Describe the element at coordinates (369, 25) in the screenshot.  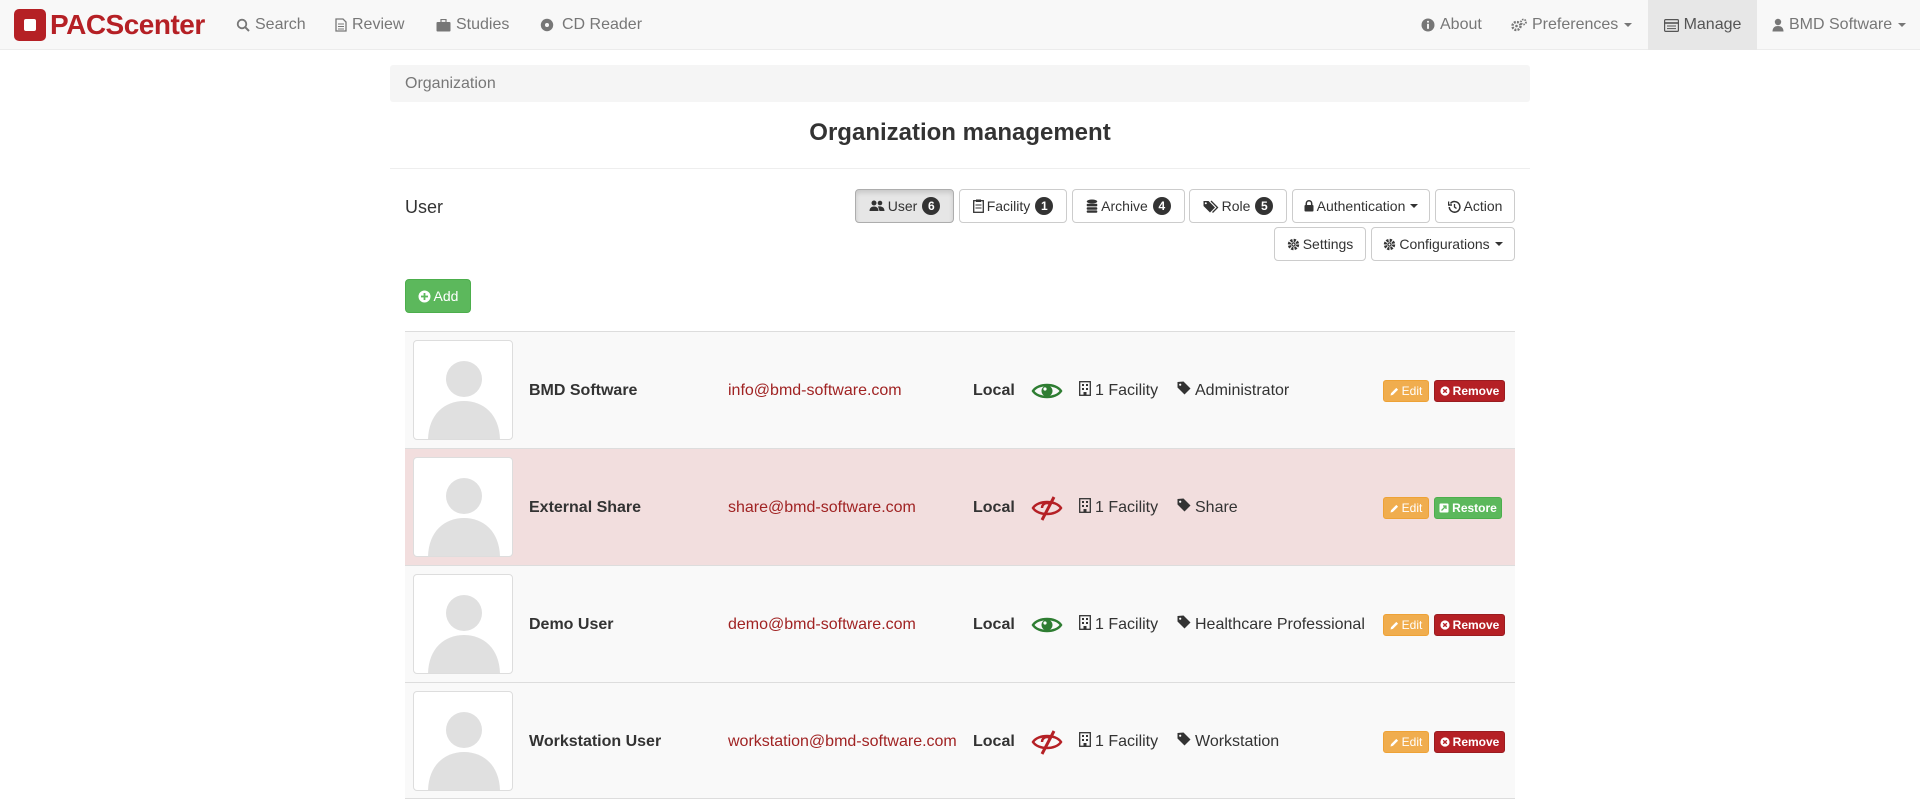
I see `nav-review: Review` at that location.